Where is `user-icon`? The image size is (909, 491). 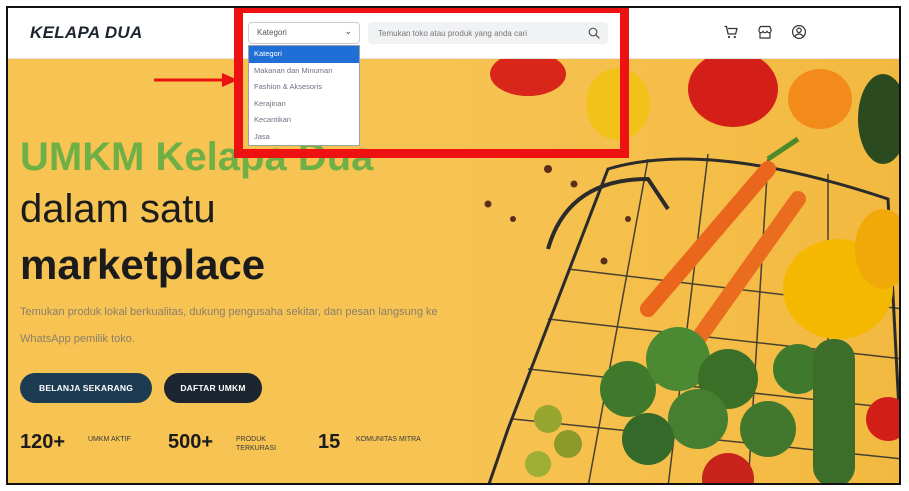
user-icon is located at coordinates (799, 32).